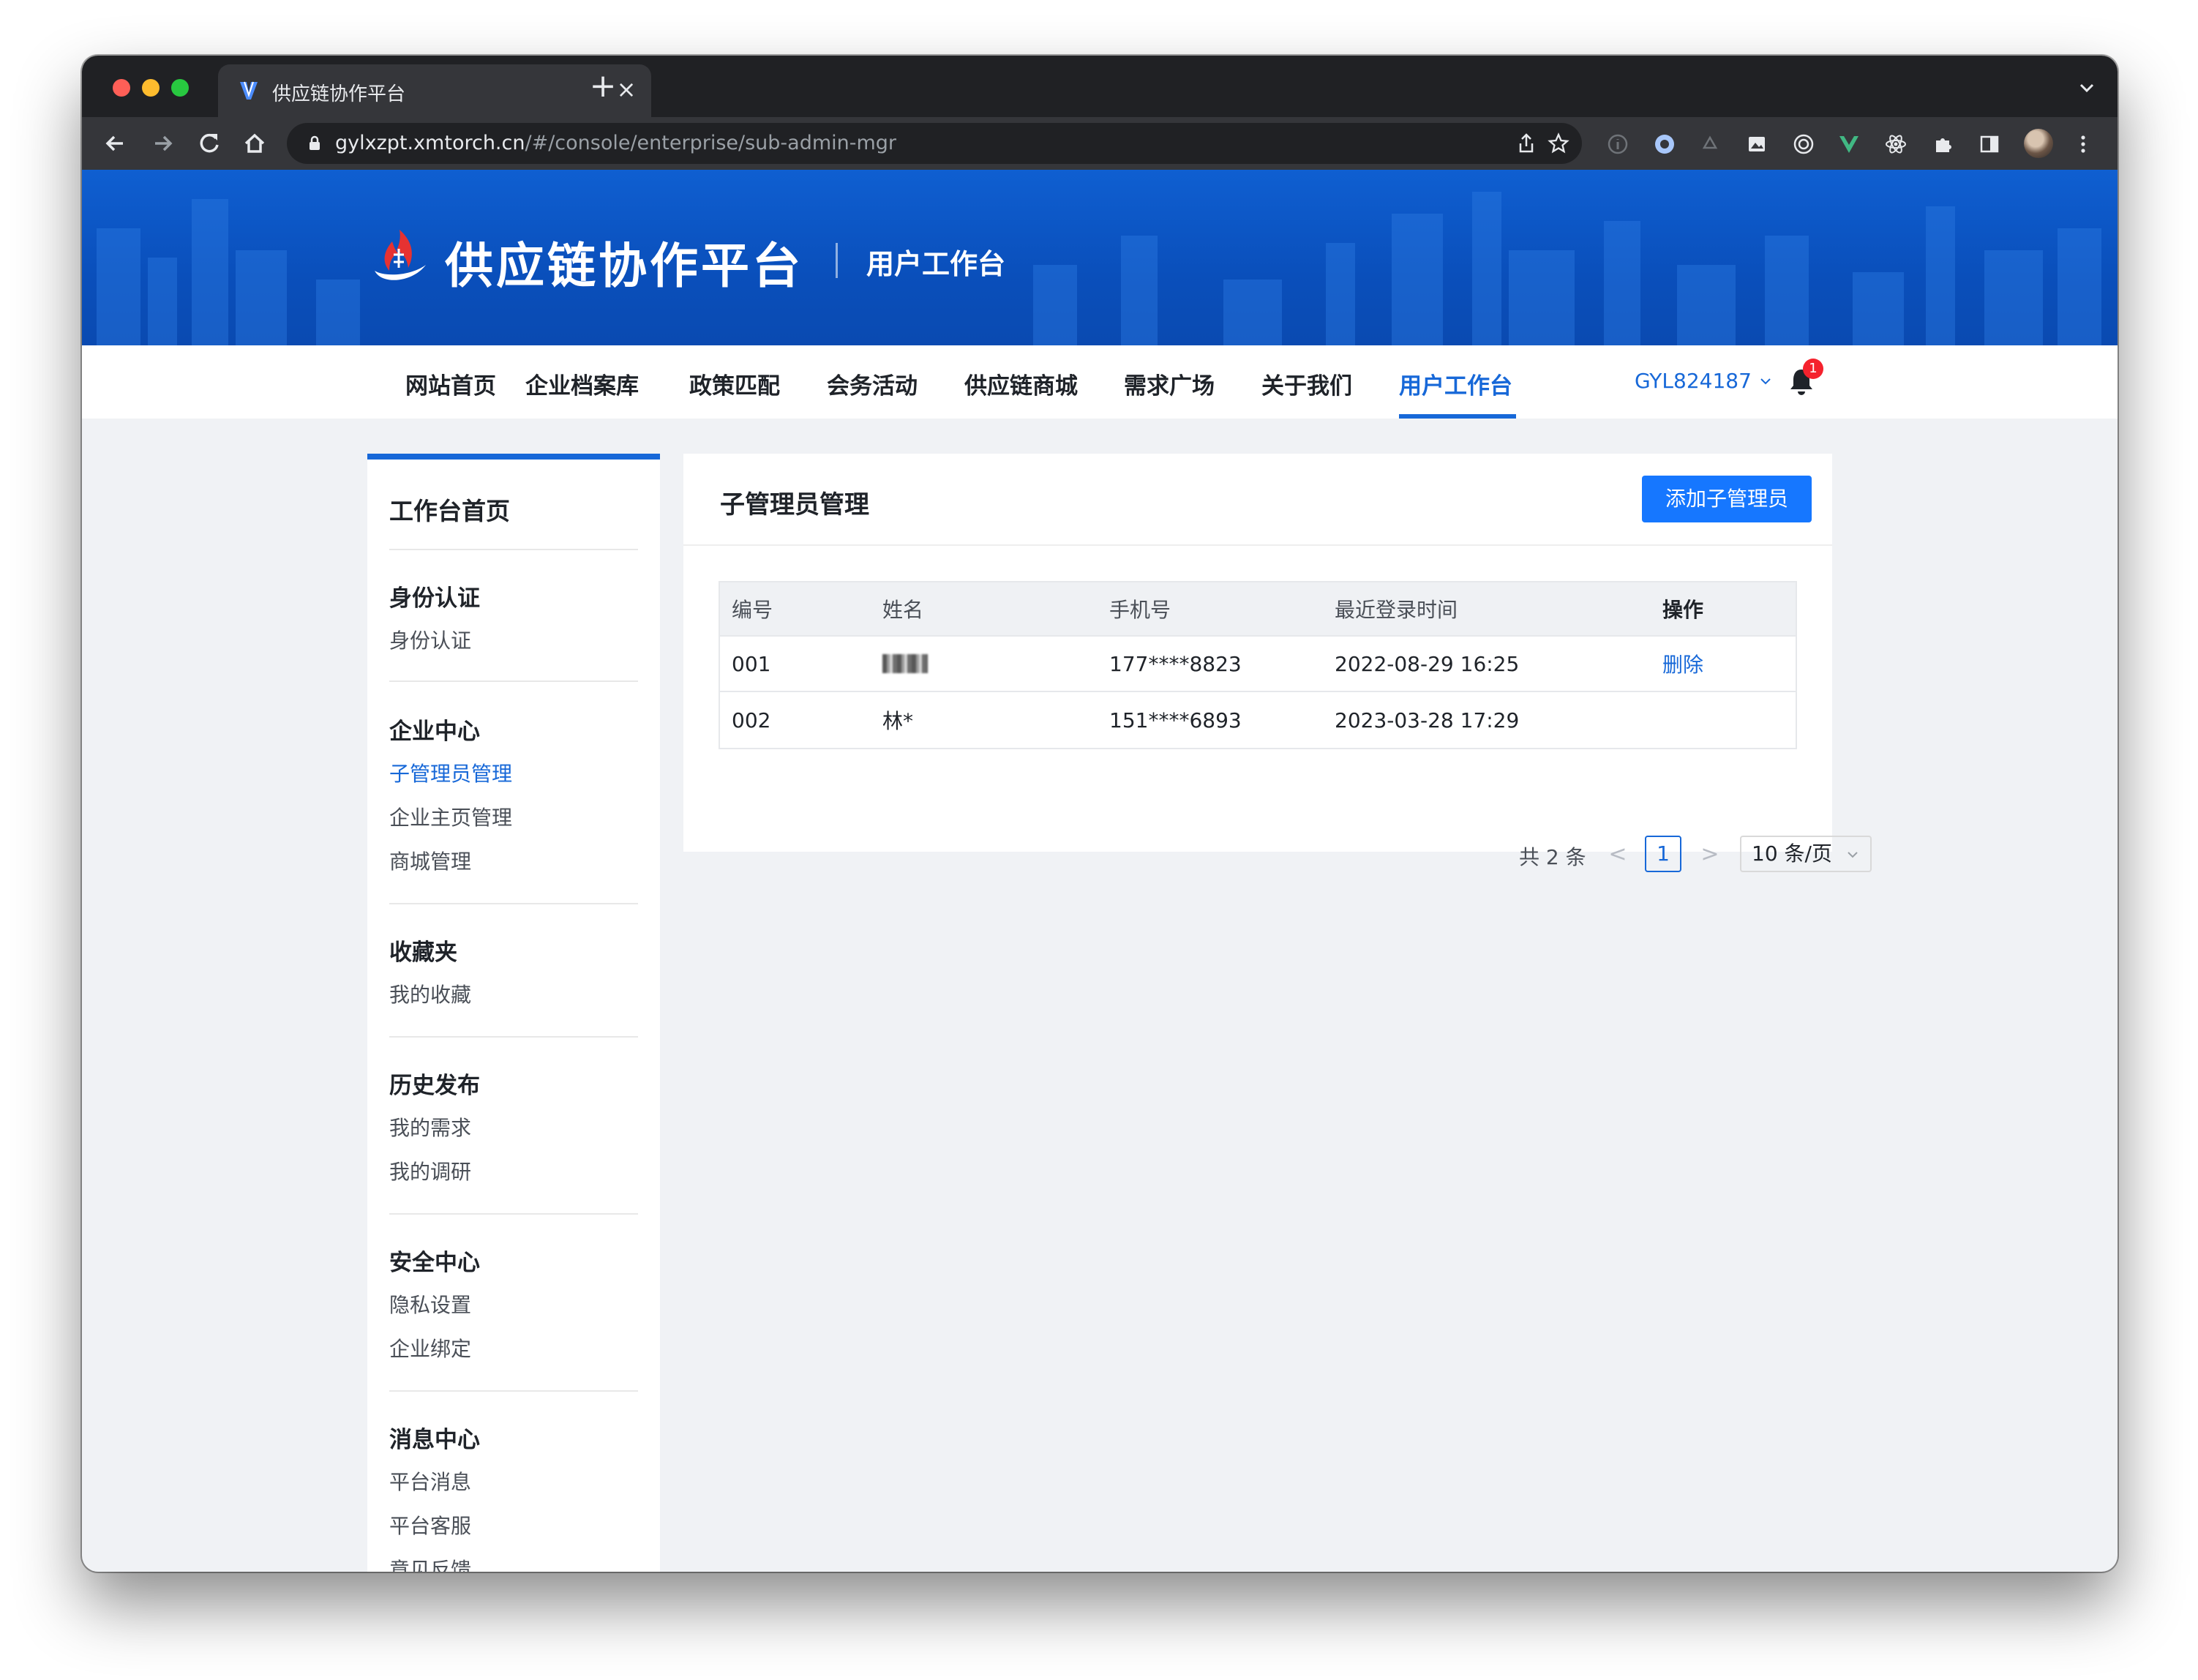  I want to click on site-logo-icon, so click(400, 255).